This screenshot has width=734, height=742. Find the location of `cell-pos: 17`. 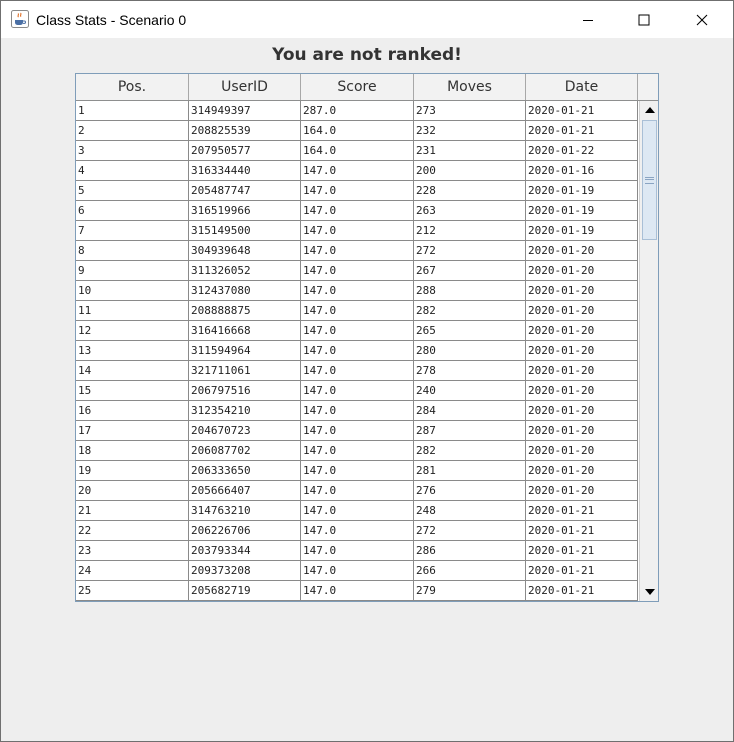

cell-pos: 17 is located at coordinates (132, 431).